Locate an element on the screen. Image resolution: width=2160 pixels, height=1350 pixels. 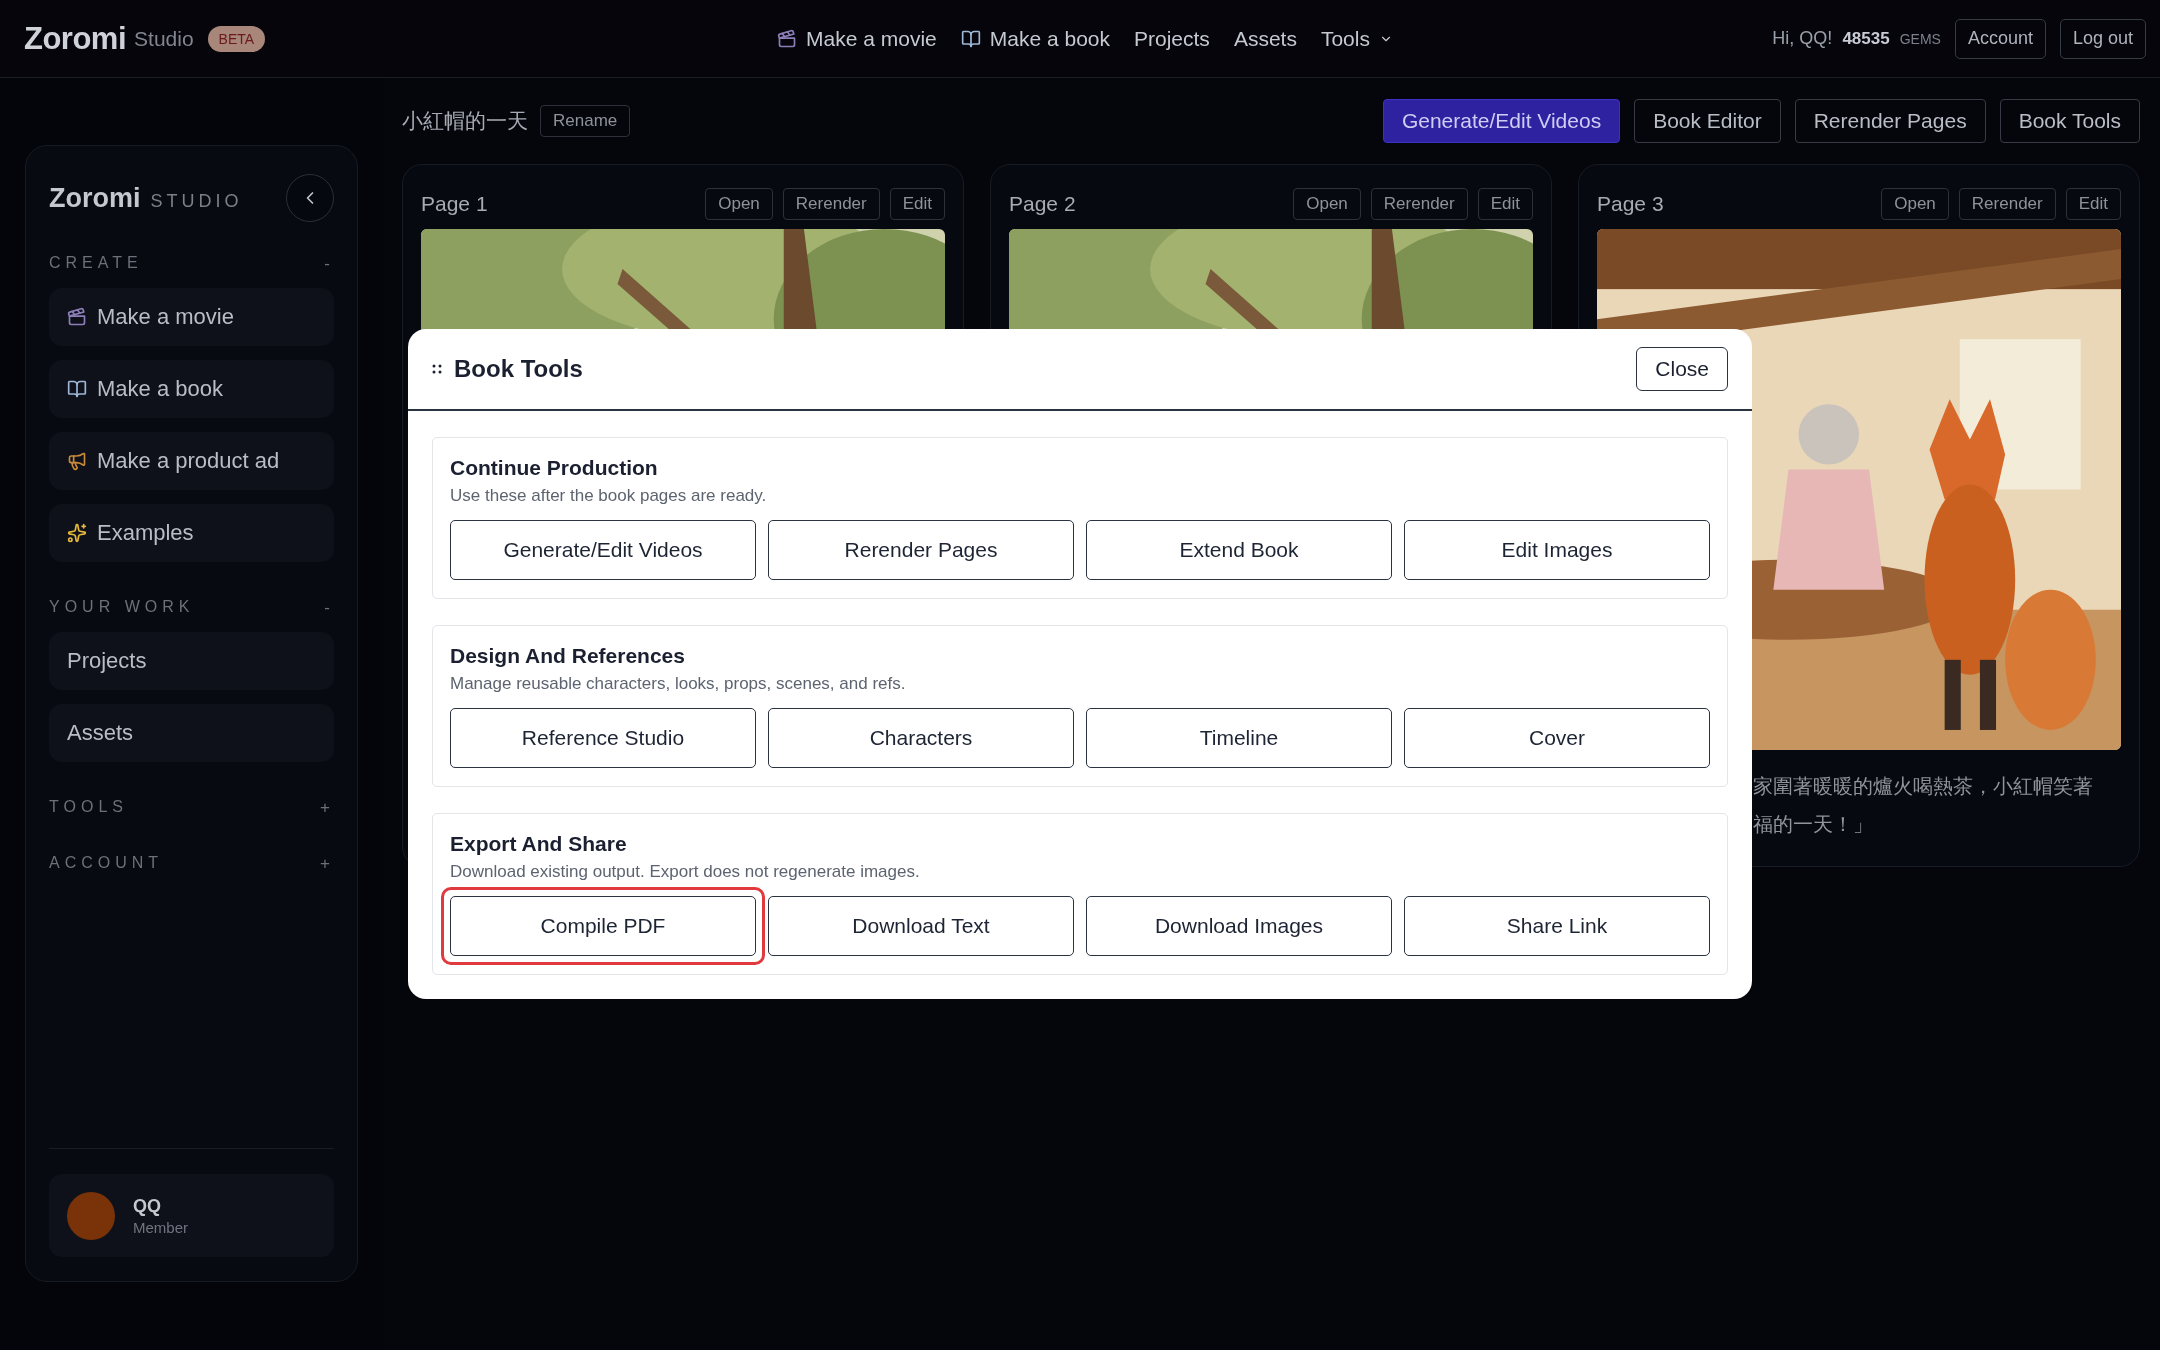
section-description: Download existing output. Export does not regenerate images. is located at coordinates (685, 872).